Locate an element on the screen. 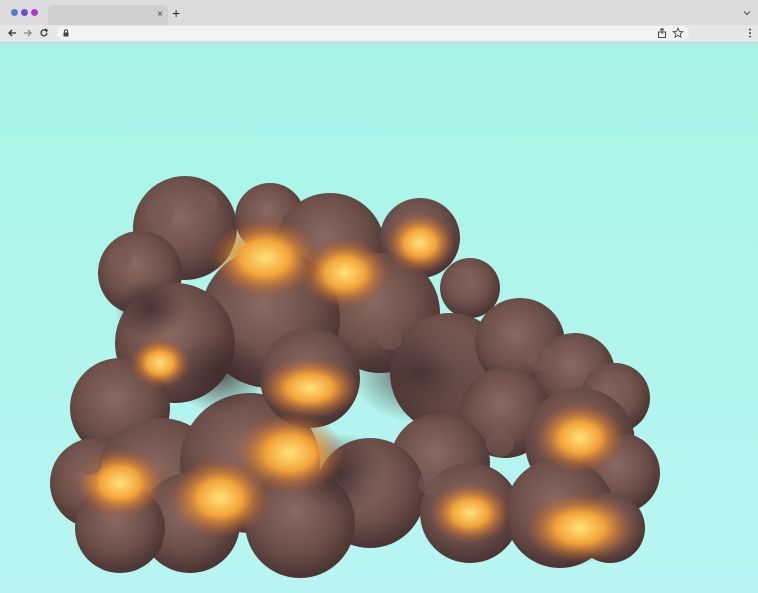 Image resolution: width=758 pixels, height=593 pixels. new-tab-button: + is located at coordinates (176, 13).